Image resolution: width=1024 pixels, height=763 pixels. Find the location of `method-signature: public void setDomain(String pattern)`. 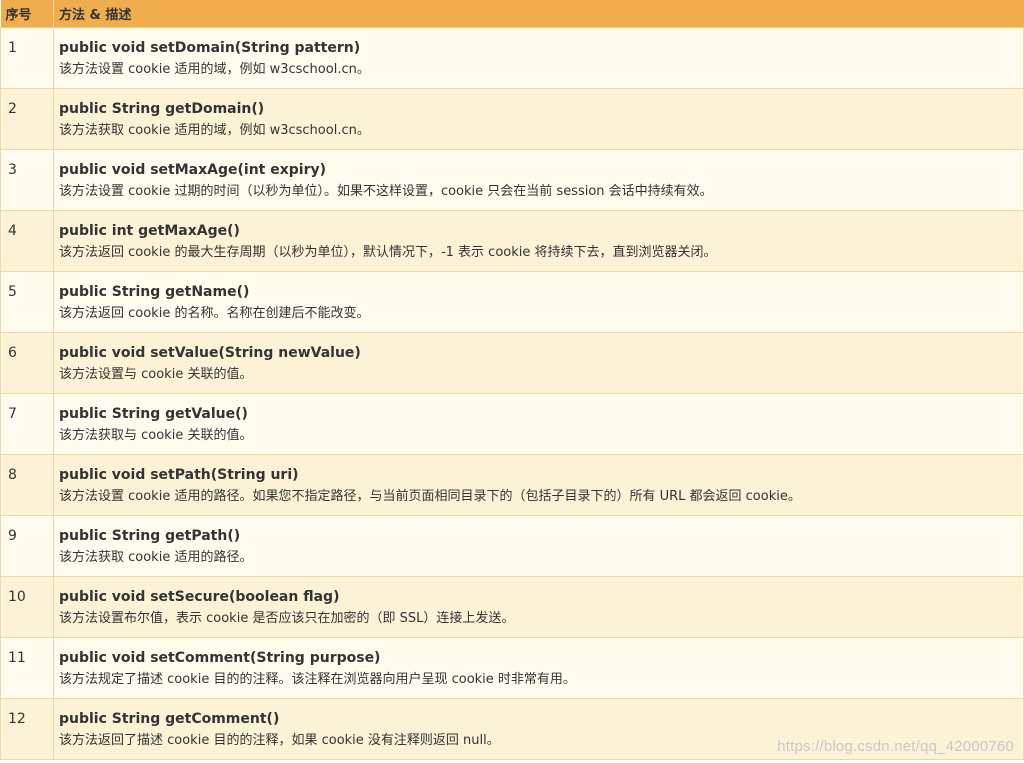

method-signature: public void setDomain(String pattern) is located at coordinates (210, 47).